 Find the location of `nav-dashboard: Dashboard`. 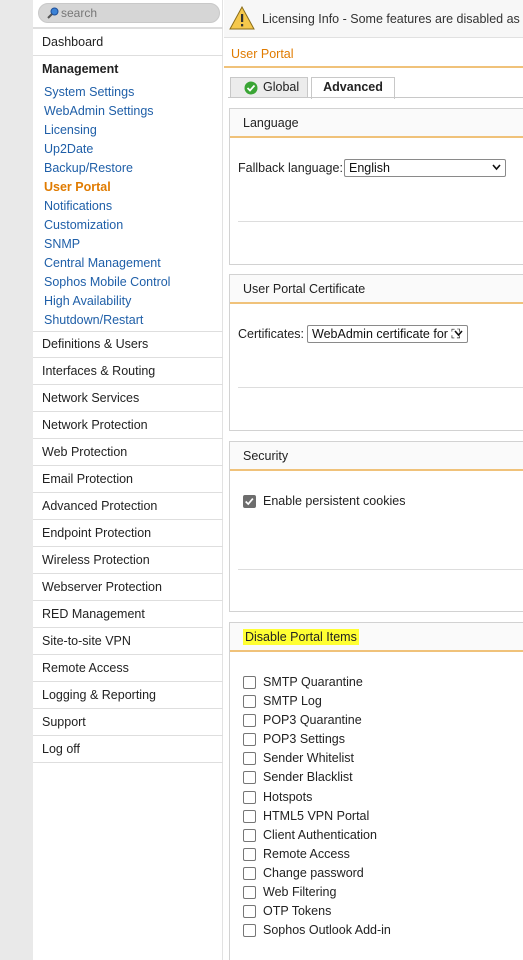

nav-dashboard: Dashboard is located at coordinates (128, 42).